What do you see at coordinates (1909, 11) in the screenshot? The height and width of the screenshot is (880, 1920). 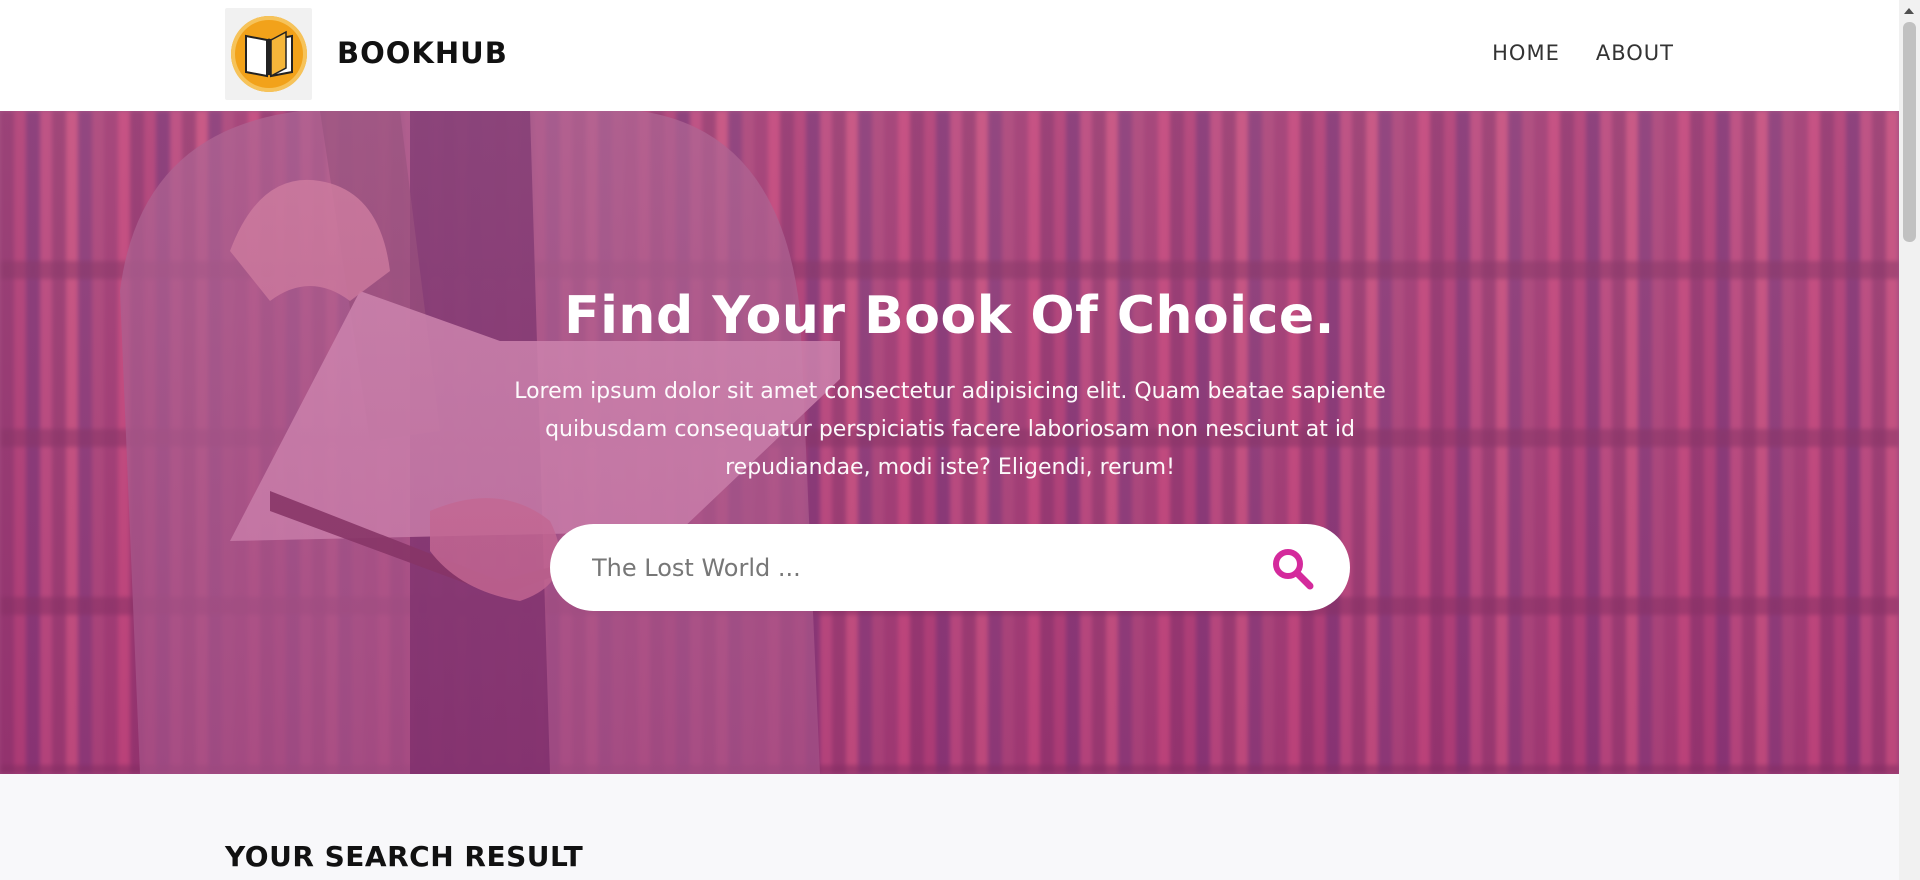 I see `scroll-up-arrow-icon` at bounding box center [1909, 11].